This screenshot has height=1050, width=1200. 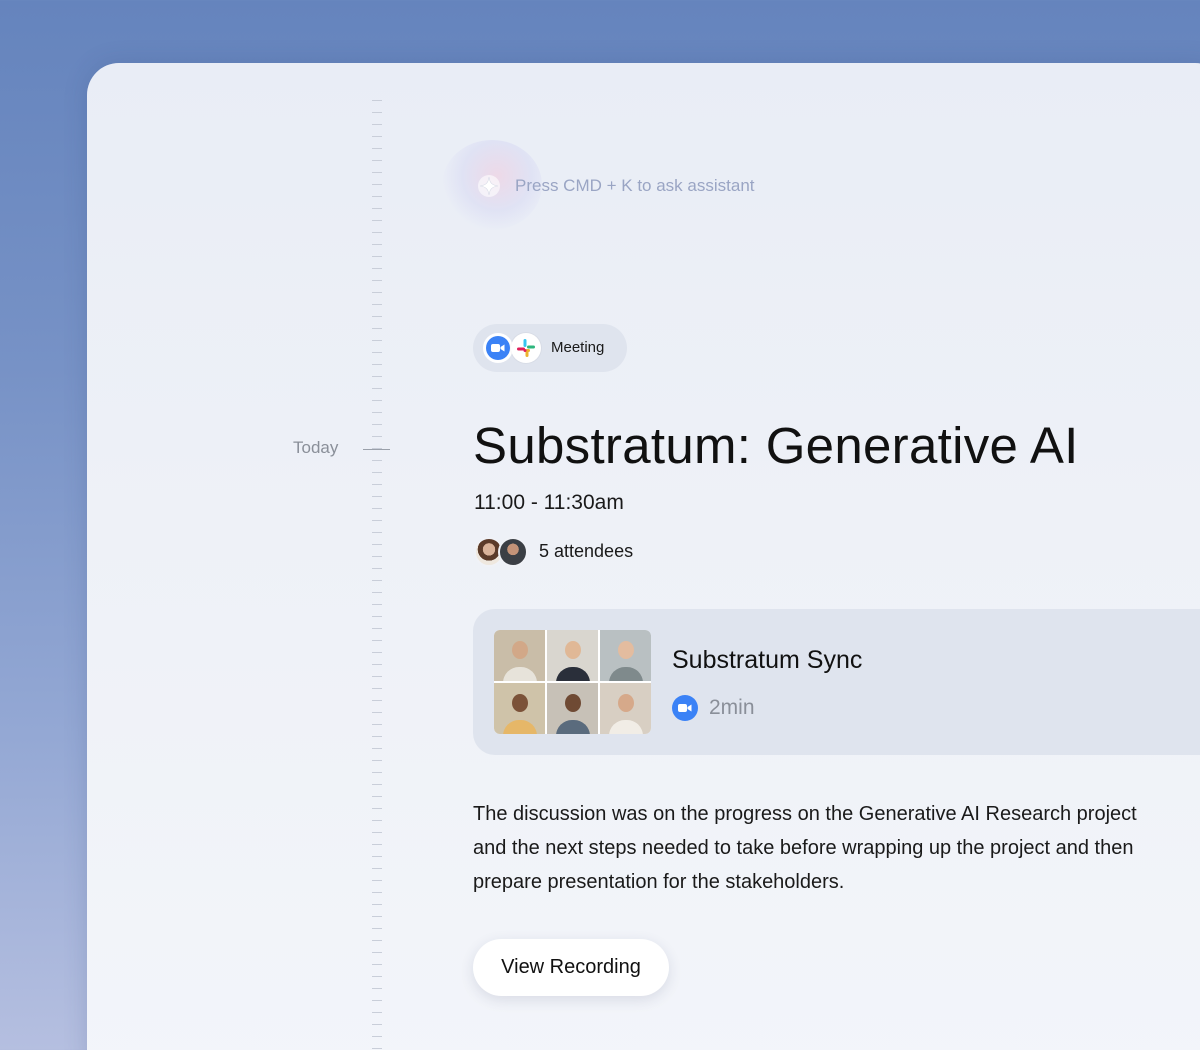 What do you see at coordinates (549, 502) in the screenshot?
I see `event-time: 11:00 - 11:30am` at bounding box center [549, 502].